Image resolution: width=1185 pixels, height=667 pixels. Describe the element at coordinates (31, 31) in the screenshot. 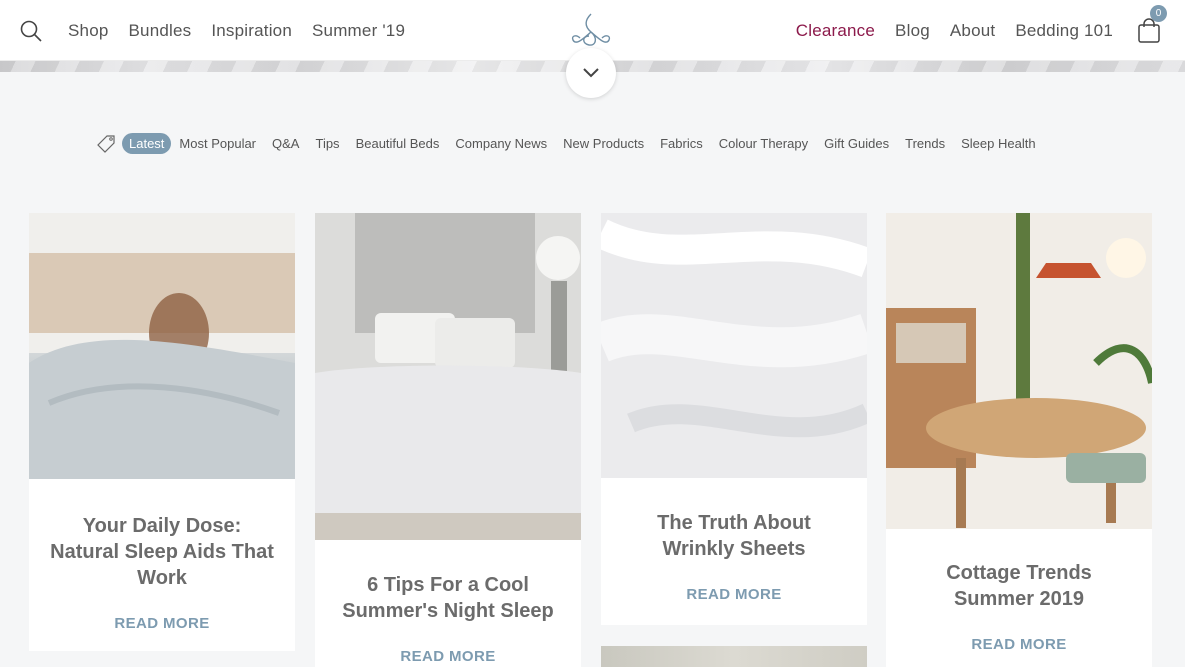

I see `search-icon` at that location.